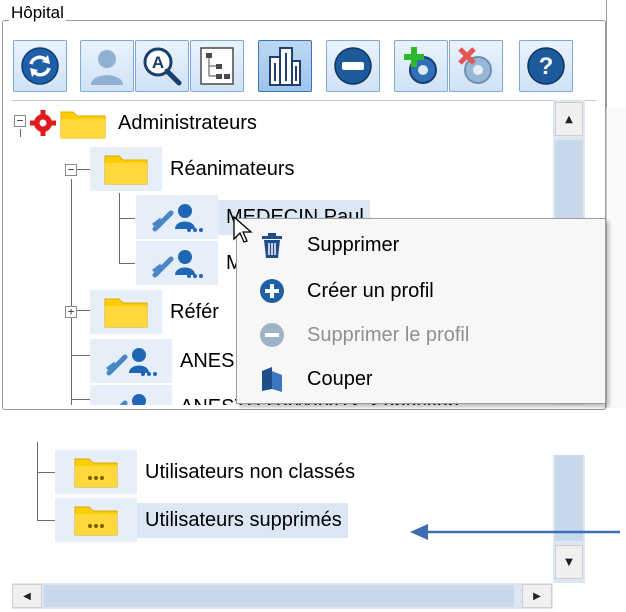  What do you see at coordinates (242, 520) in the screenshot?
I see `tree-node-label: Utilisateurs supprimés` at bounding box center [242, 520].